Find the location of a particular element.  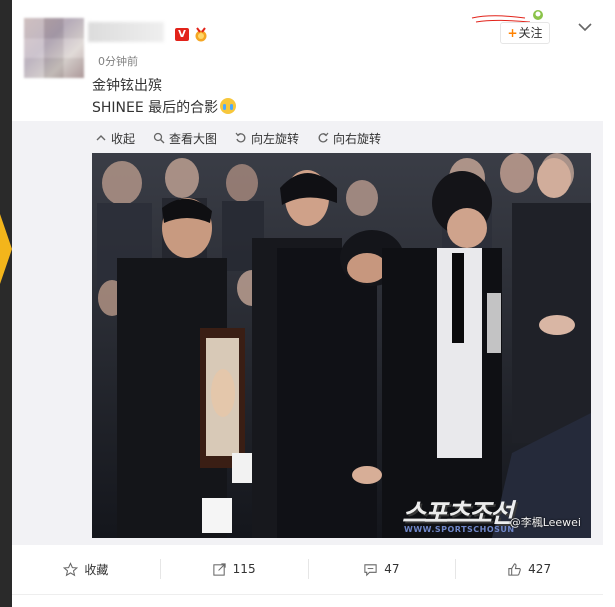

post-time: 0分钟前 is located at coordinates (118, 61).